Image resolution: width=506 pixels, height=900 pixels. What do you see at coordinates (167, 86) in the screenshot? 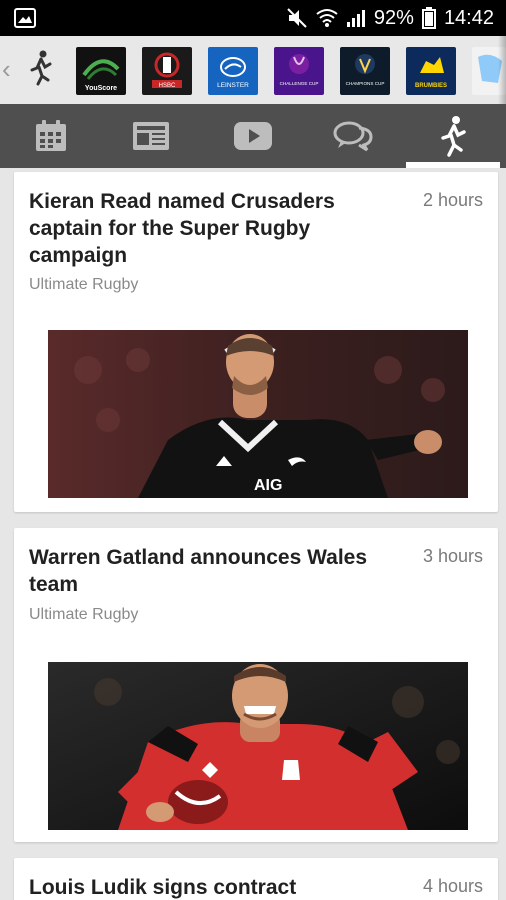
I see `hsbc-logo-text: HSBC` at bounding box center [167, 86].